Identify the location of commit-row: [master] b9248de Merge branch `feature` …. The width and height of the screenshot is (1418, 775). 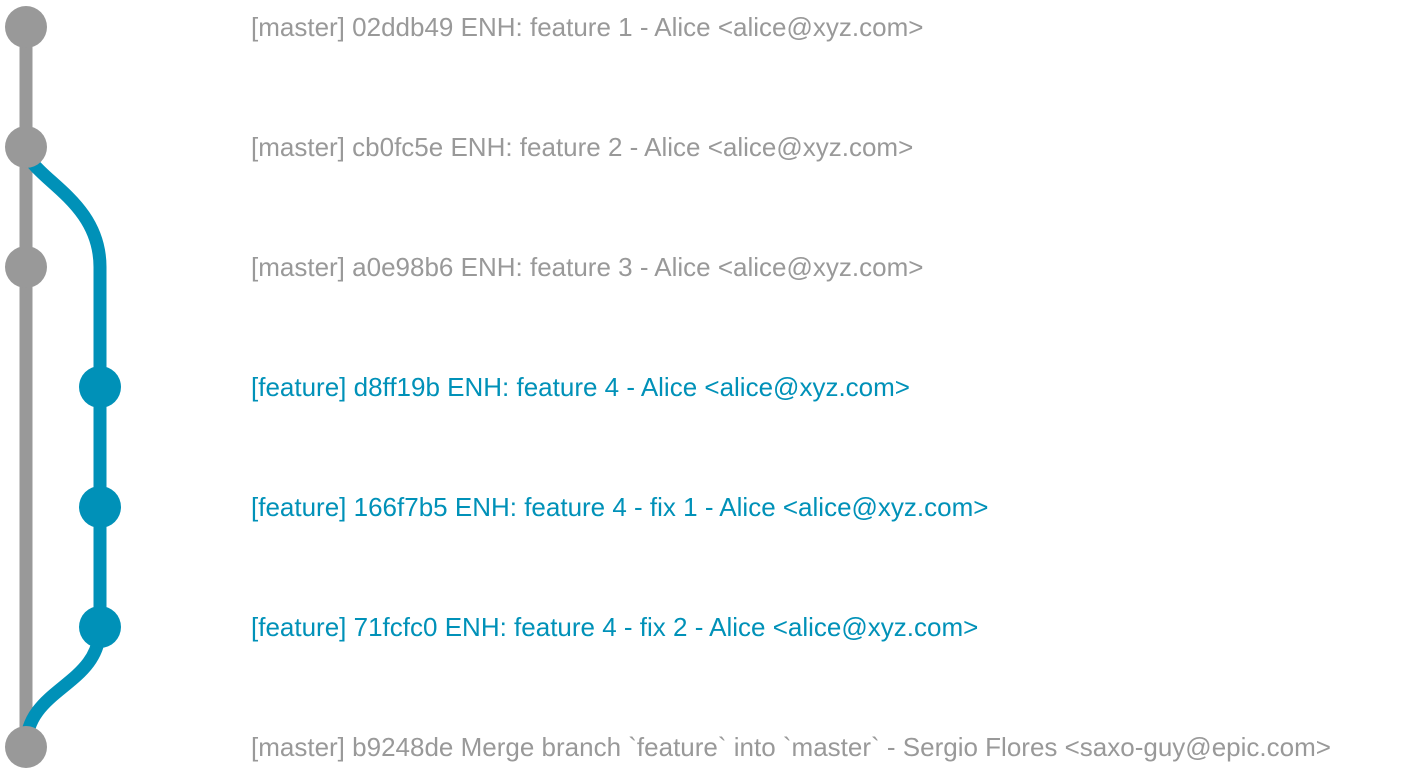
(791, 747).